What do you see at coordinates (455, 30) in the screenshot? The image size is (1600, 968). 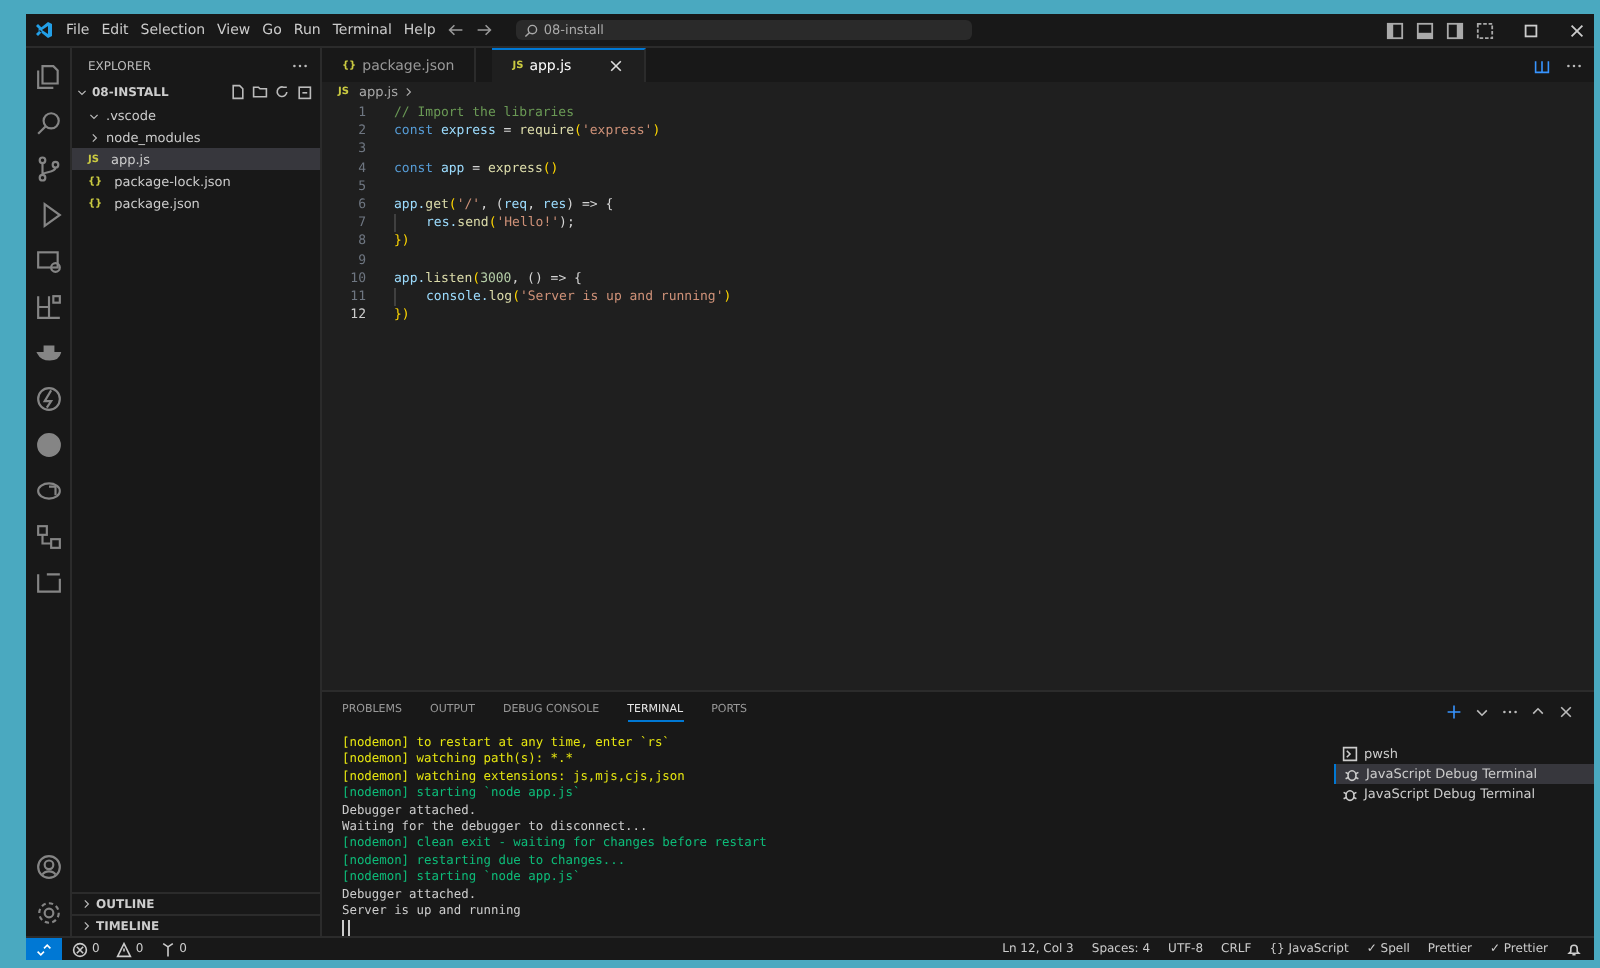 I see `back-arrow-icon` at bounding box center [455, 30].